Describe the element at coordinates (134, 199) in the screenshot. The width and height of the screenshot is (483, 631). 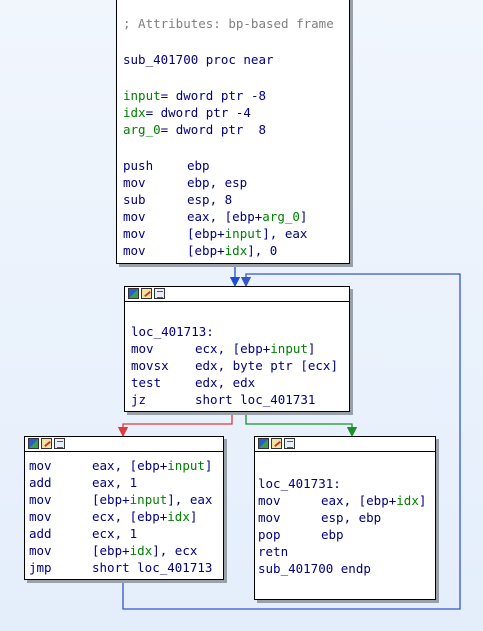
I see `instruction-row: sub` at that location.